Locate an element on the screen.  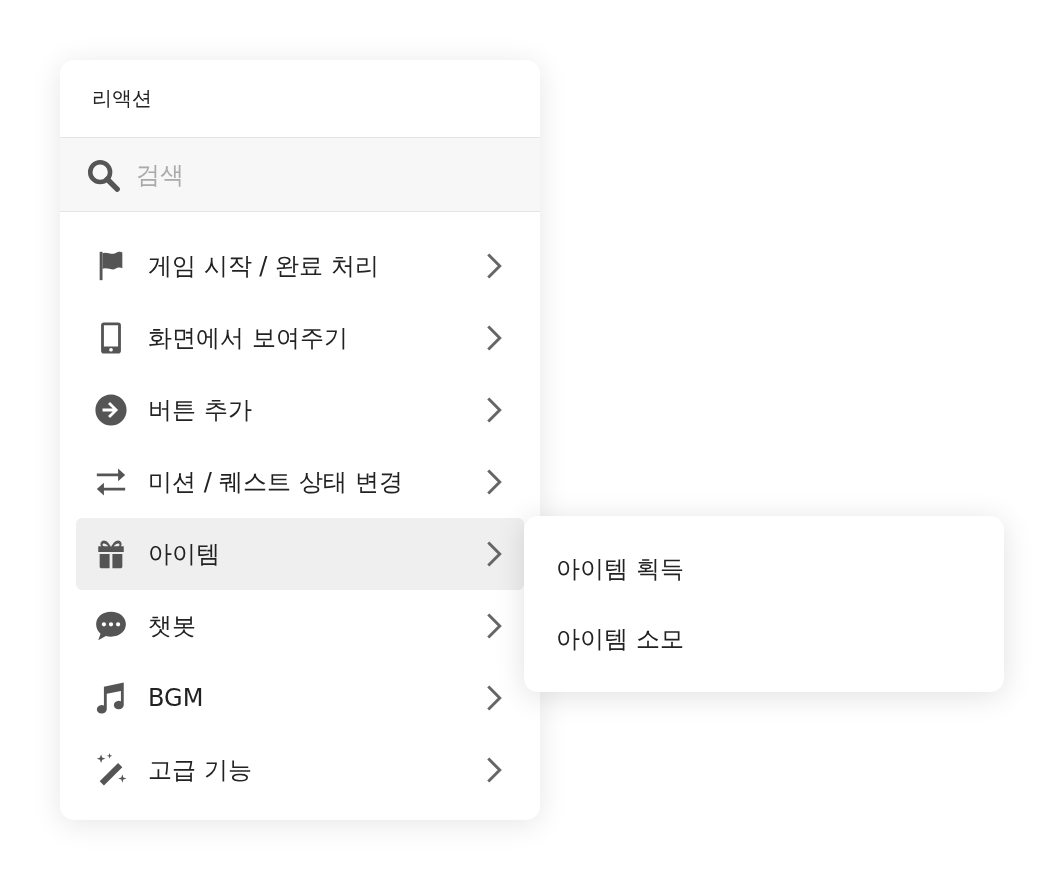
menu-item: BGM is located at coordinates (300, 698).